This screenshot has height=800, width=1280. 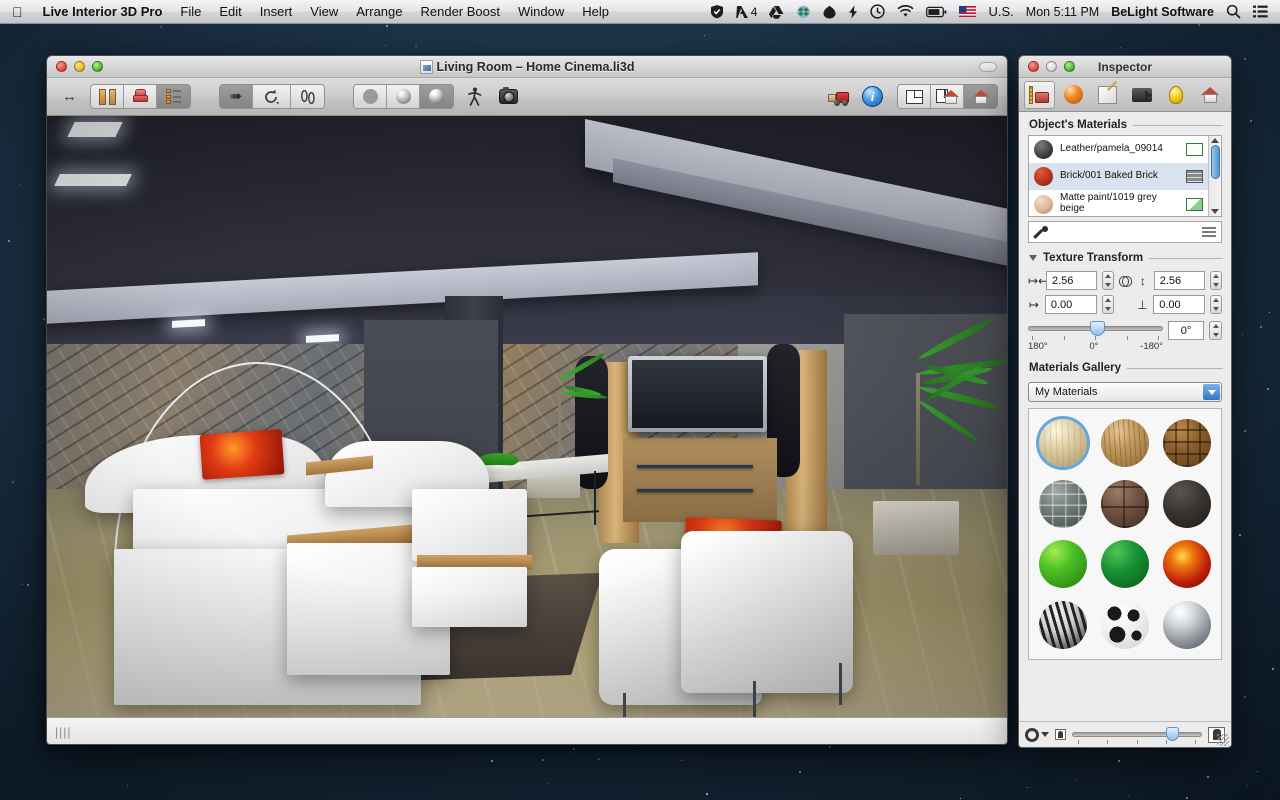 I want to click on chevron-down-icon, so click(x=1211, y=392).